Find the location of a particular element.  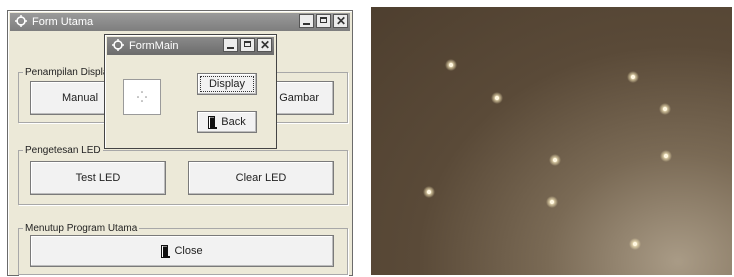

group-close-legend: Menutup Program Utama is located at coordinates (81, 228).